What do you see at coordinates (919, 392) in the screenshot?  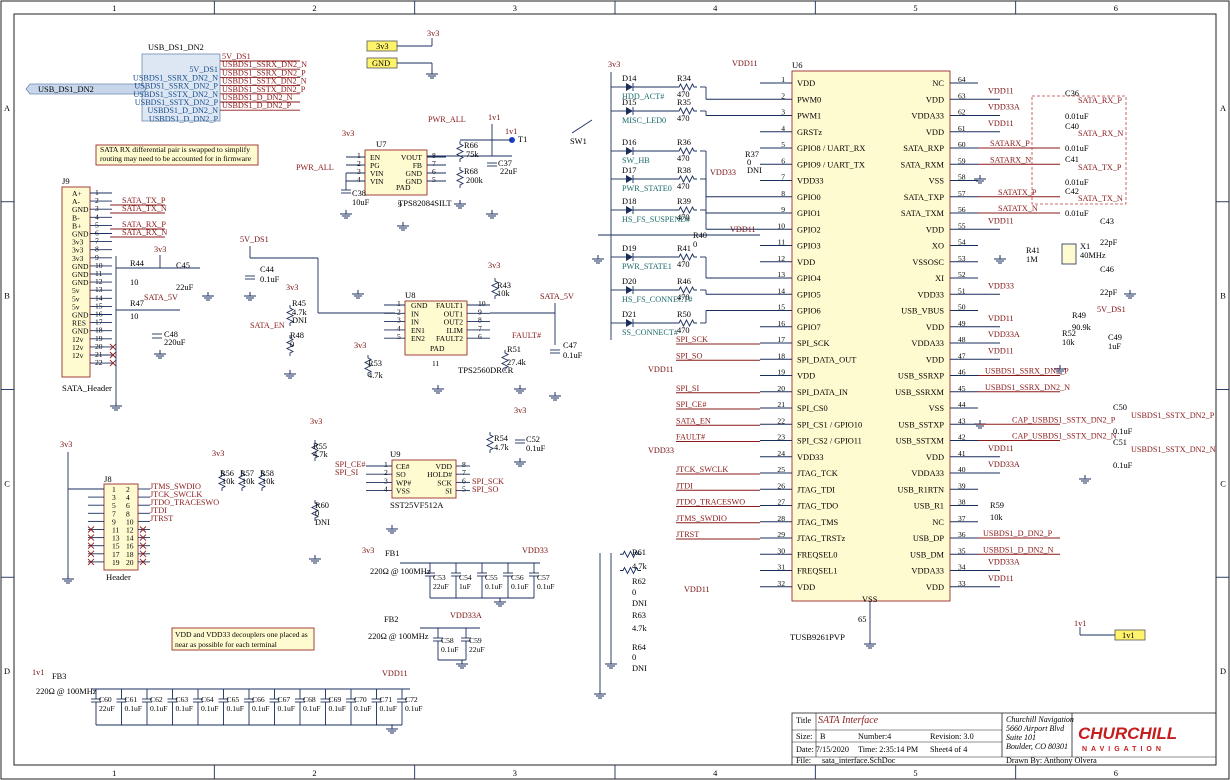 I see `u6-pin-name: USB_SSRXM` at bounding box center [919, 392].